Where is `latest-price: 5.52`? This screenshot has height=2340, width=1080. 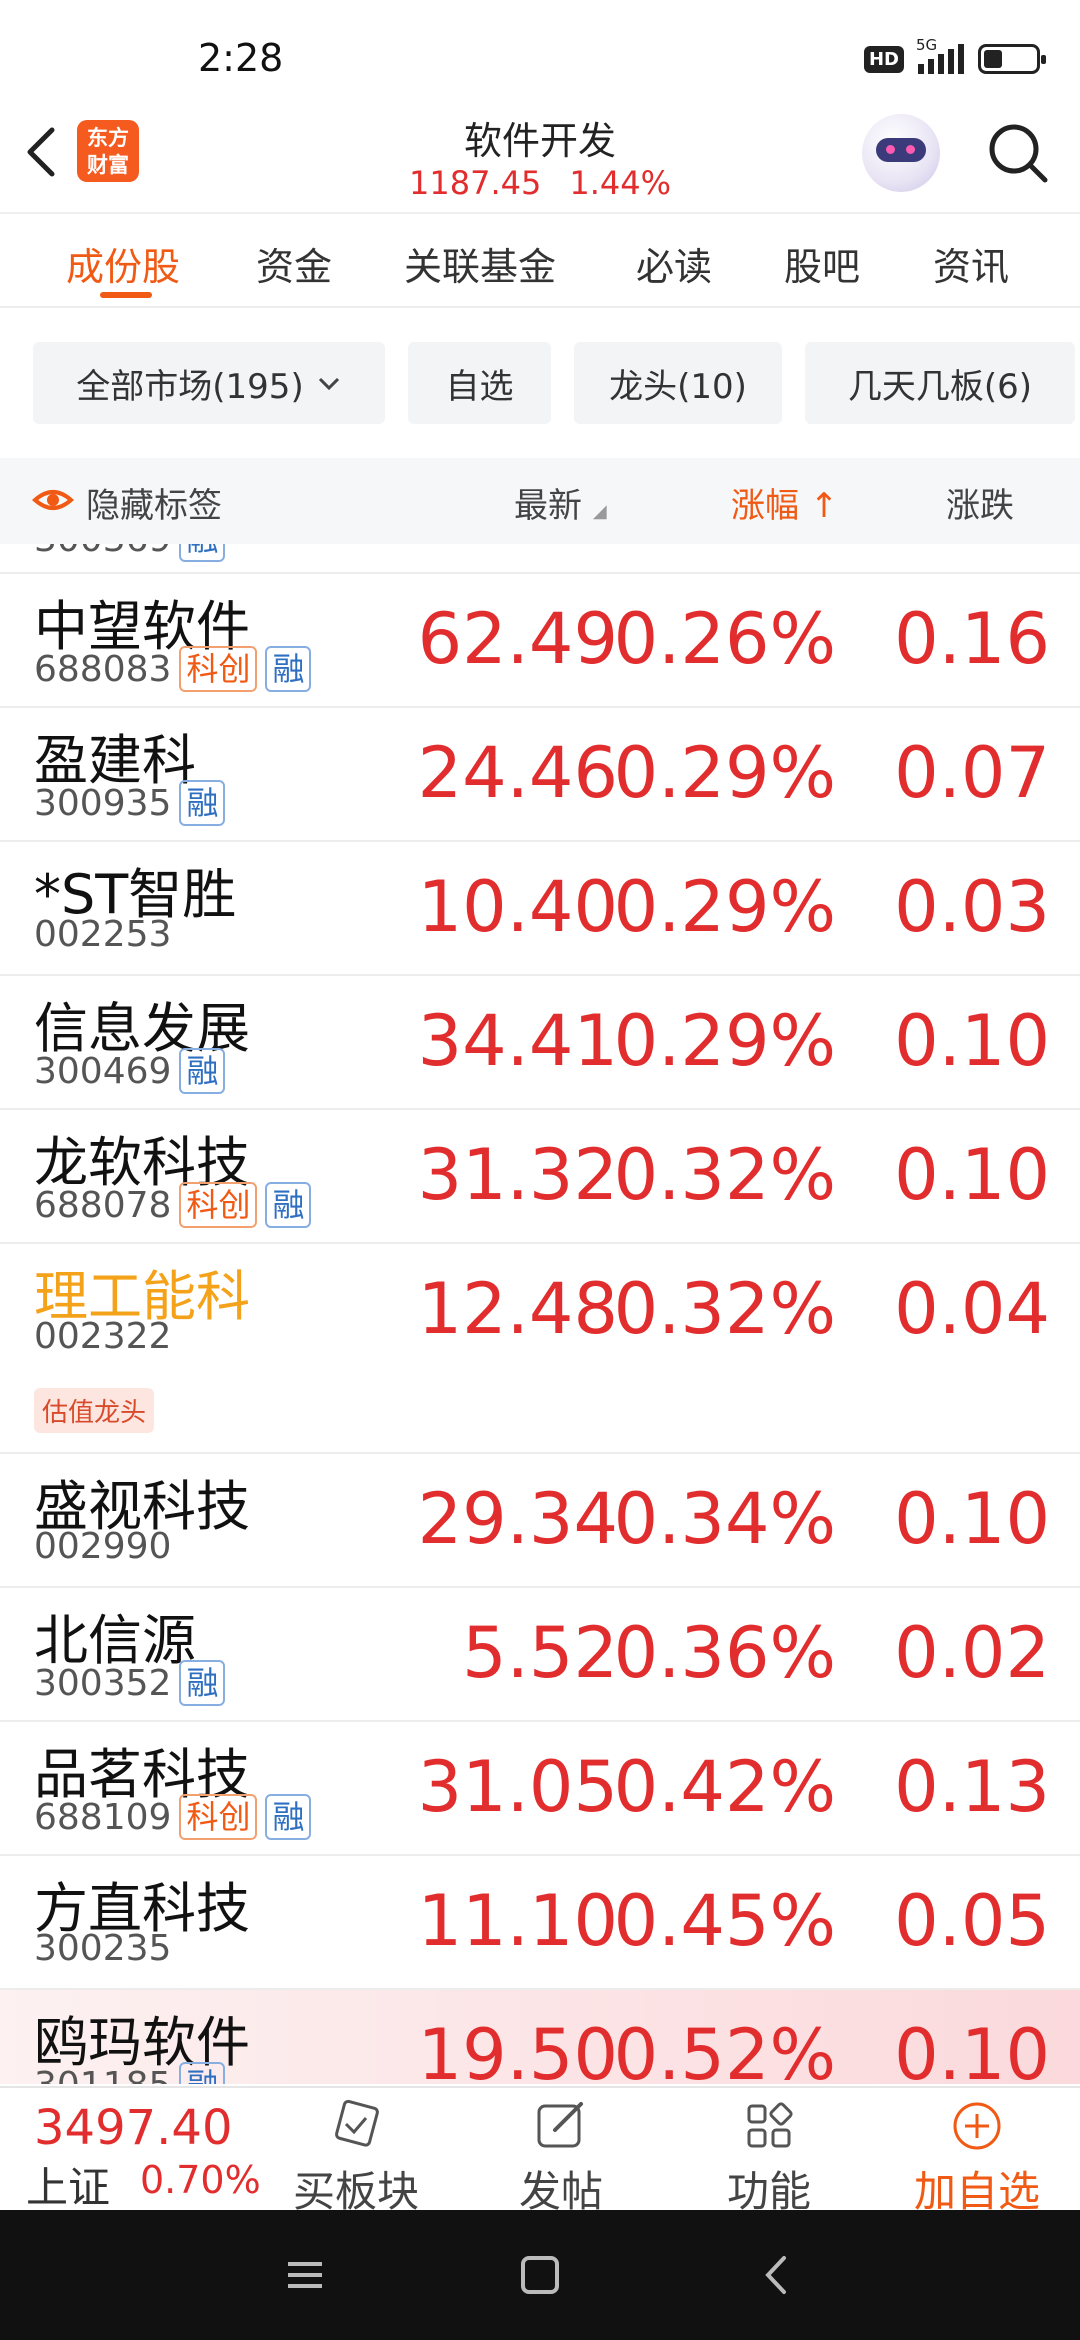 latest-price: 5.52 is located at coordinates (540, 1653).